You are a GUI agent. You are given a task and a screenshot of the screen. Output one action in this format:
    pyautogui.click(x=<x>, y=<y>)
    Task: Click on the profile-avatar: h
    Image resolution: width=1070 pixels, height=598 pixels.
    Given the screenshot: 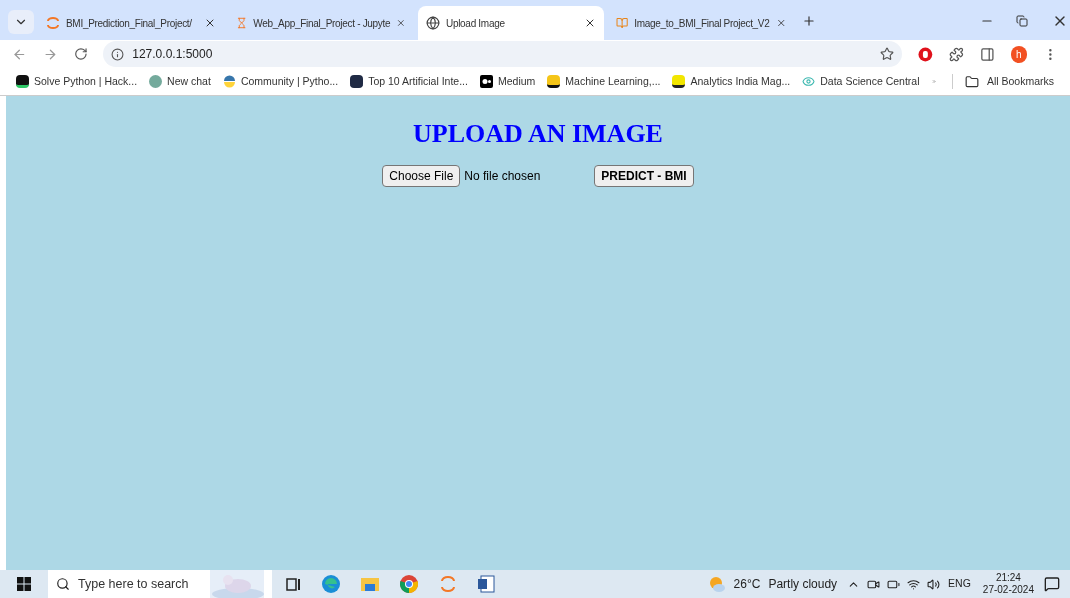 What is the action you would take?
    pyautogui.click(x=1019, y=54)
    